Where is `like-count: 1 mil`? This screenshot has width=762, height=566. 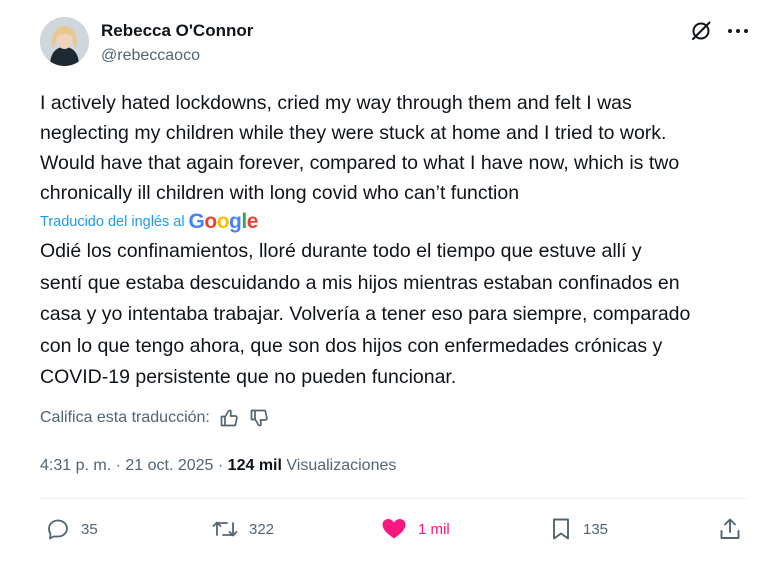 like-count: 1 mil is located at coordinates (434, 529).